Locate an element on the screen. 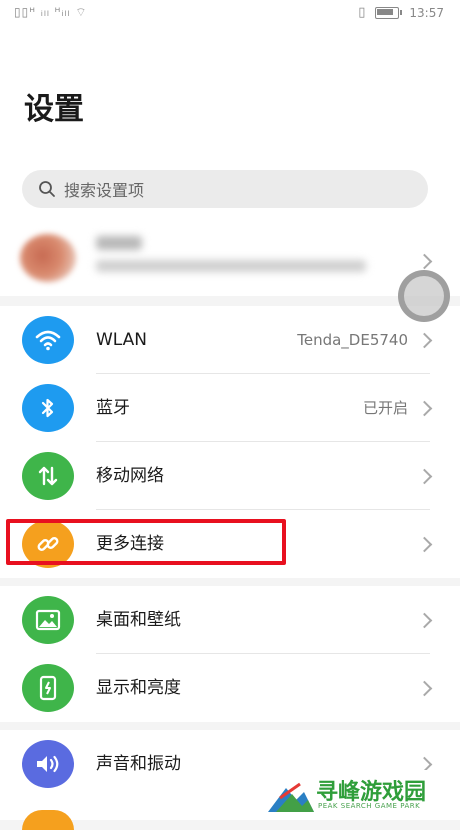 The image size is (460, 830). search-placeholder: 搜索设置项 is located at coordinates (104, 190).